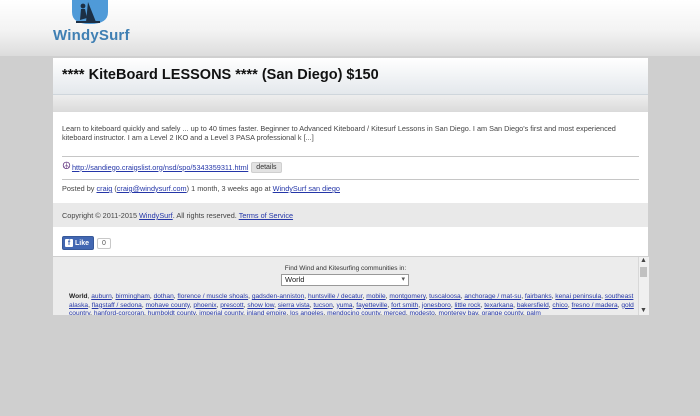  What do you see at coordinates (403, 279) in the screenshot?
I see `chevron-down-icon: ▾` at bounding box center [403, 279].